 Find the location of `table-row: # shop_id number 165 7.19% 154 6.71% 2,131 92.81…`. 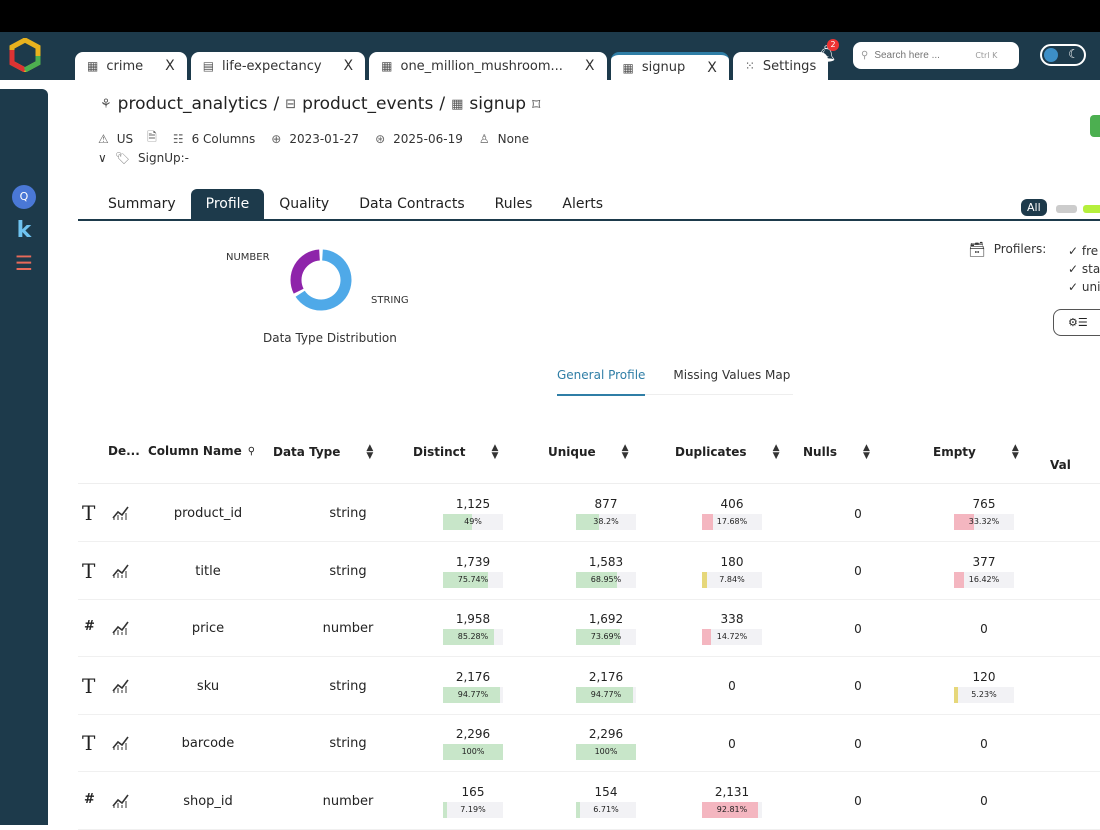

table-row: # shop_id number 165 7.19% 154 6.71% 2,131 92.81… is located at coordinates (589, 801).